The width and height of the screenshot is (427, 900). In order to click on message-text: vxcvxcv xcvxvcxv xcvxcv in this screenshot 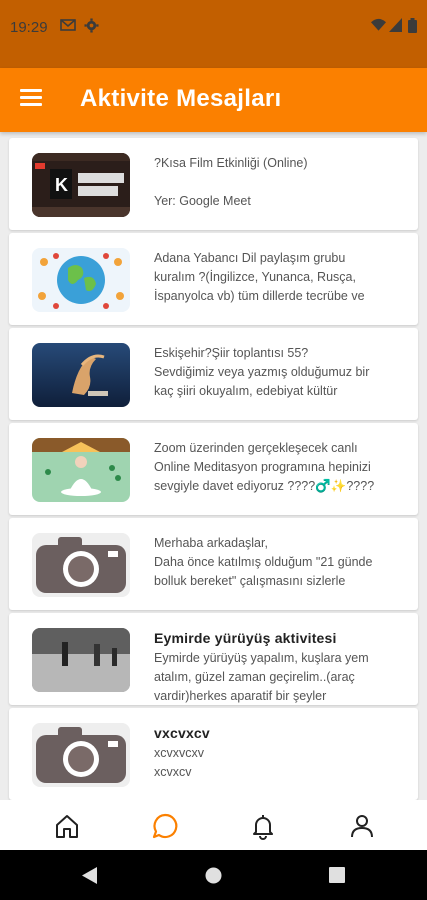, I will do `click(279, 753)`.